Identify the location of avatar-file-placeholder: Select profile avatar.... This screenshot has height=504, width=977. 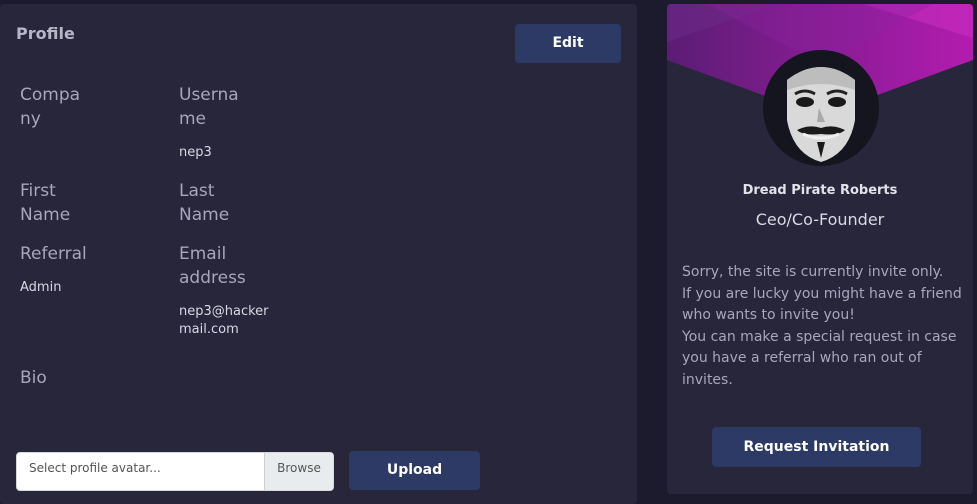
(95, 468).